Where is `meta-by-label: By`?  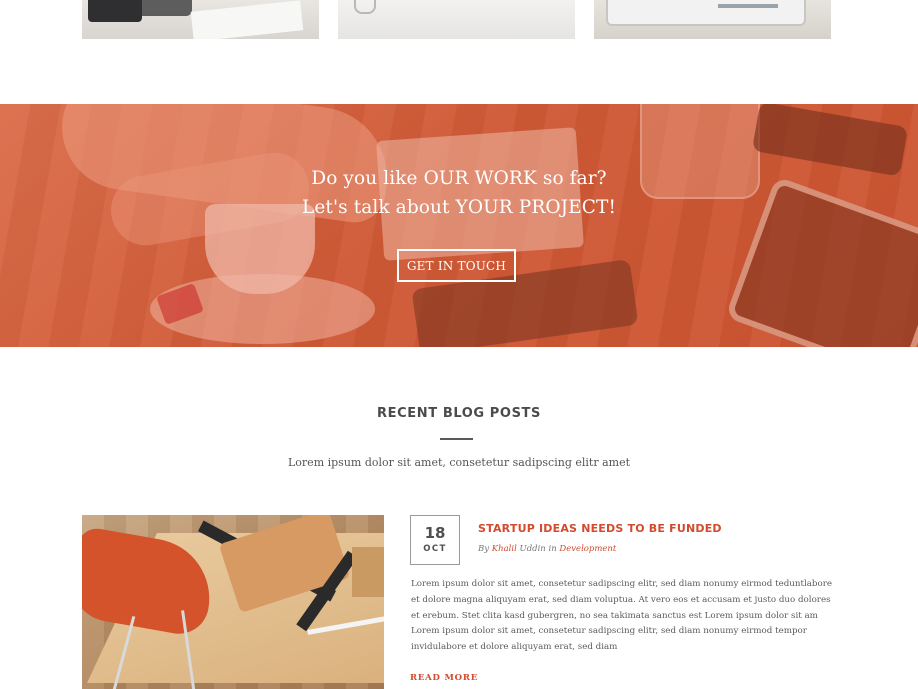
meta-by-label: By is located at coordinates (484, 549).